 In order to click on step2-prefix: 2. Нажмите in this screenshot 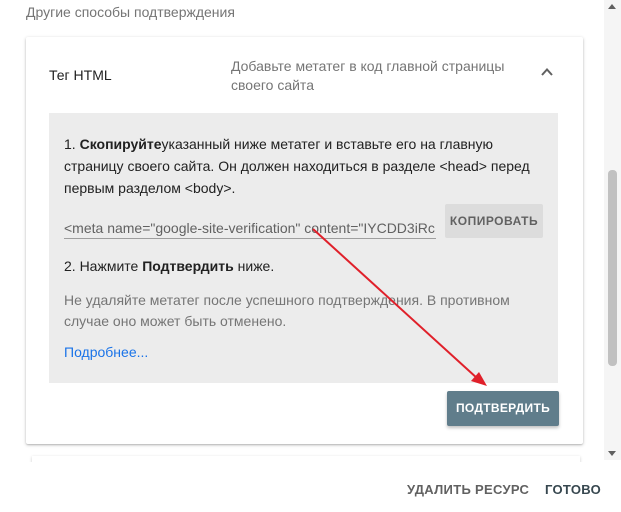, I will do `click(103, 266)`.